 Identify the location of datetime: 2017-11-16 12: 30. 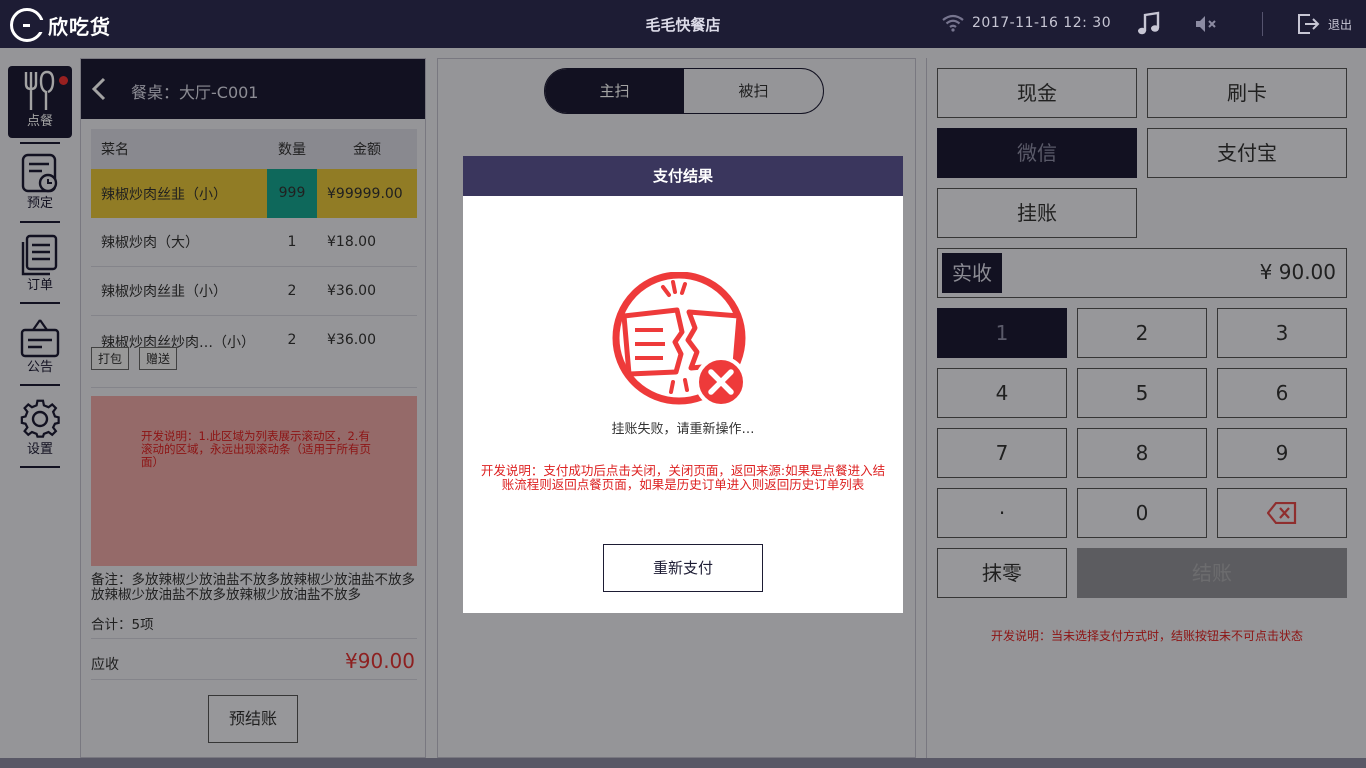
(1042, 23).